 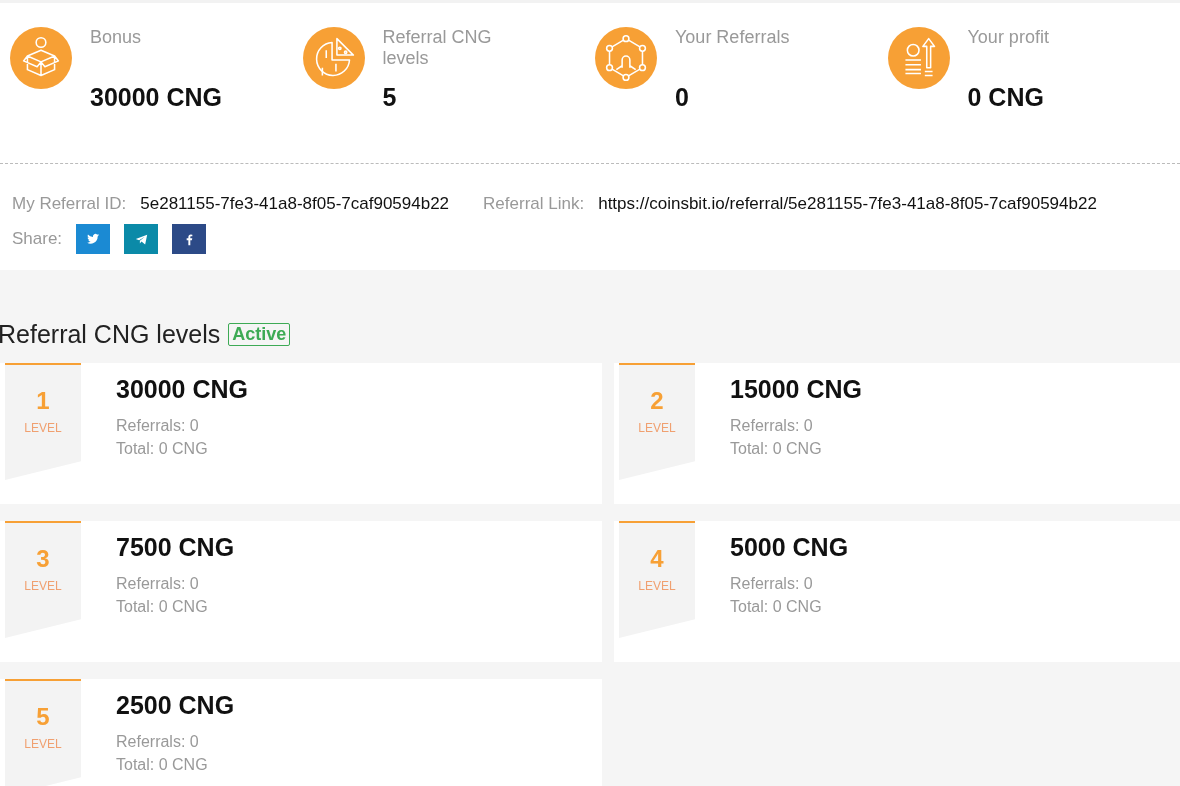 What do you see at coordinates (116, 38) in the screenshot?
I see `stat-label: Bonus` at bounding box center [116, 38].